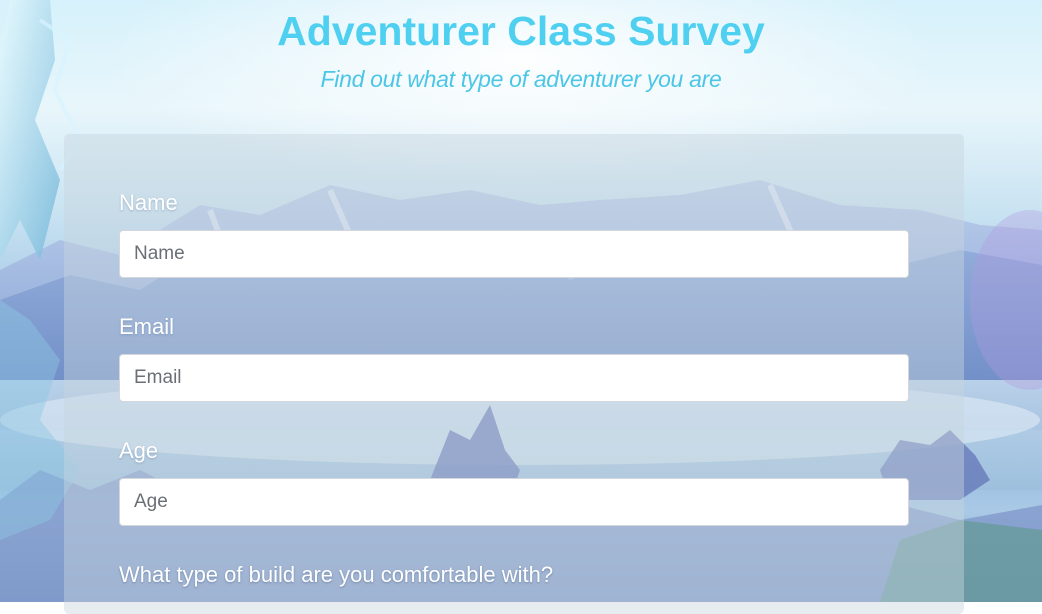  I want to click on page-title: Adventurer Class Survey, so click(521, 31).